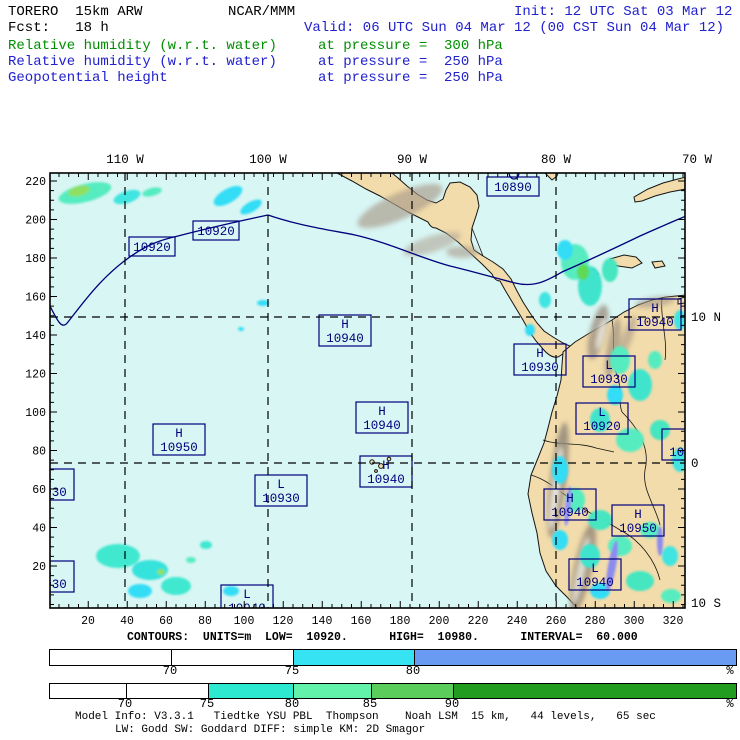 This screenshot has width=740, height=740. I want to click on axis-label: 0, so click(695, 464).